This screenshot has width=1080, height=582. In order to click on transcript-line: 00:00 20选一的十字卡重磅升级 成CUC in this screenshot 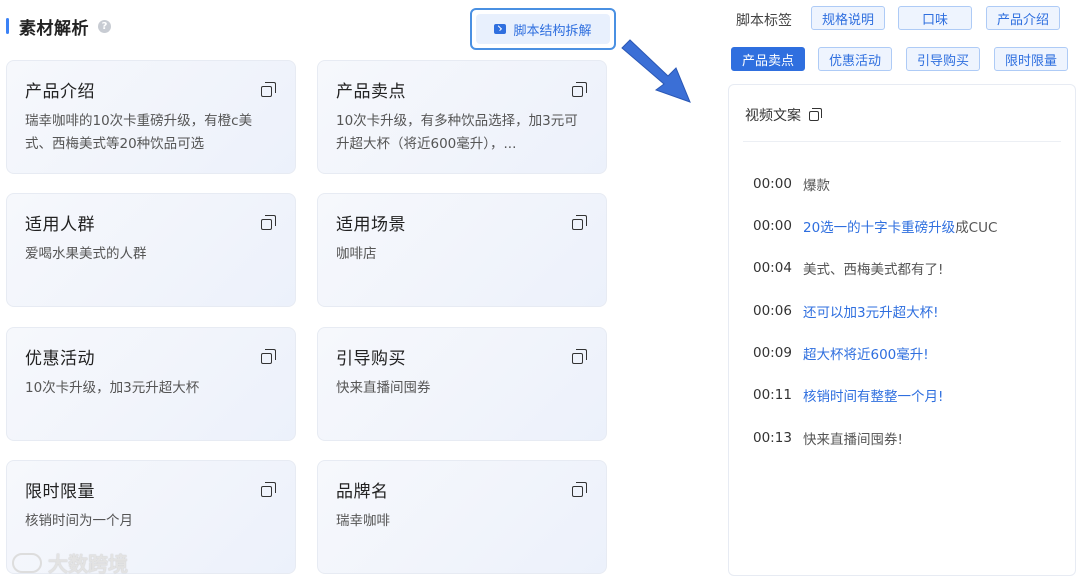, I will do `click(875, 226)`.